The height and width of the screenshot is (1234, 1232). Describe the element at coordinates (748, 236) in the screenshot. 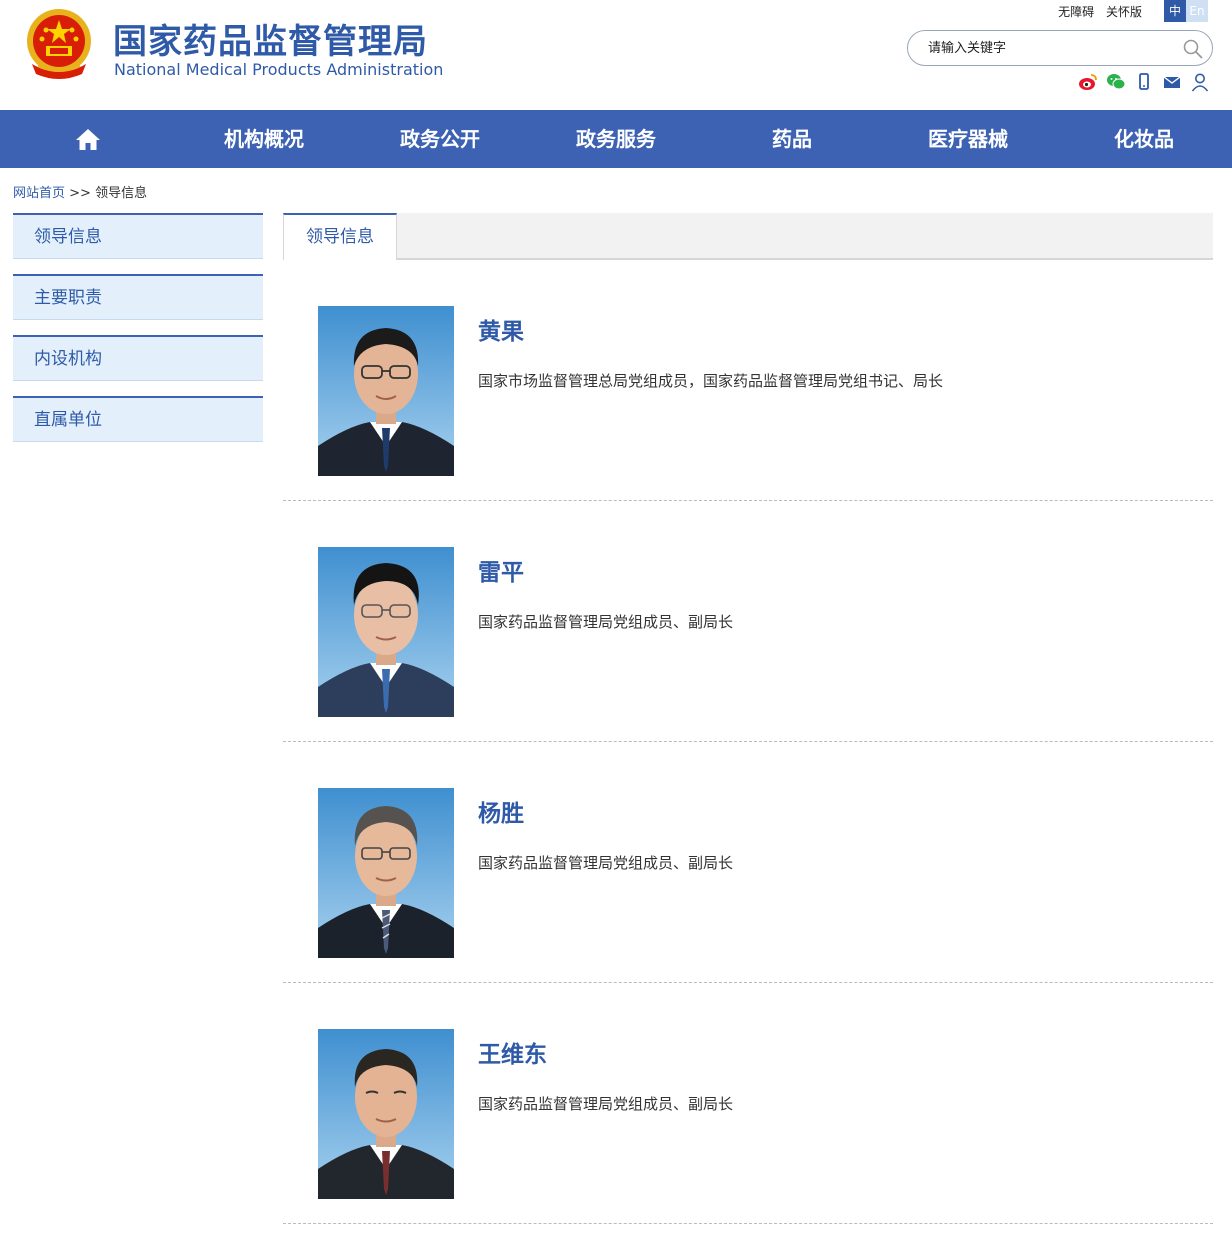

I see `tab-bar: 领导信息` at that location.